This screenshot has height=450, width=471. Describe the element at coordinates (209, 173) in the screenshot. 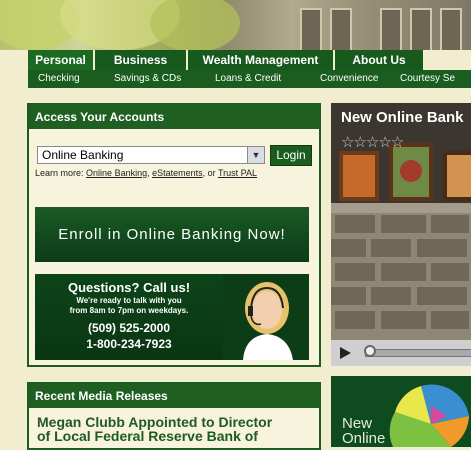

I see `learn-sep: , or` at that location.